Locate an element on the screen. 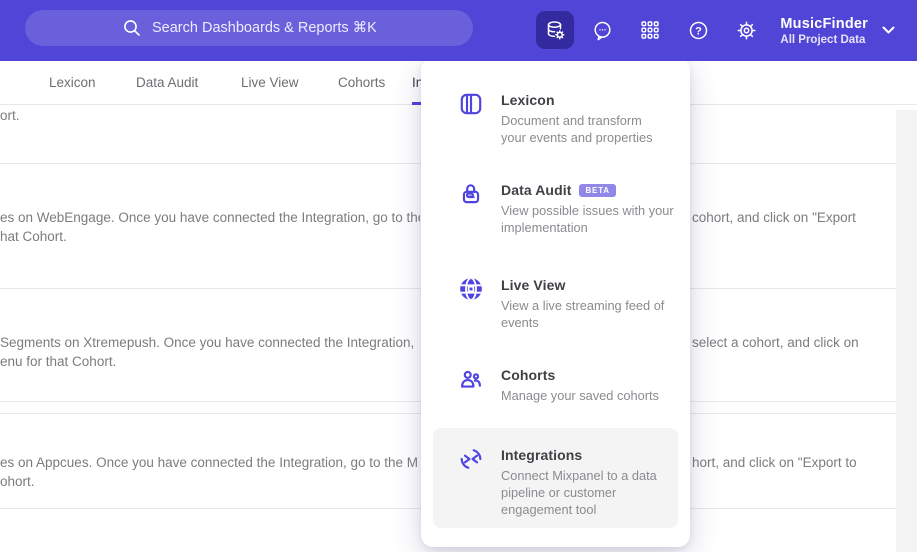 Image resolution: width=917 pixels, height=552 pixels. book-icon is located at coordinates (471, 104).